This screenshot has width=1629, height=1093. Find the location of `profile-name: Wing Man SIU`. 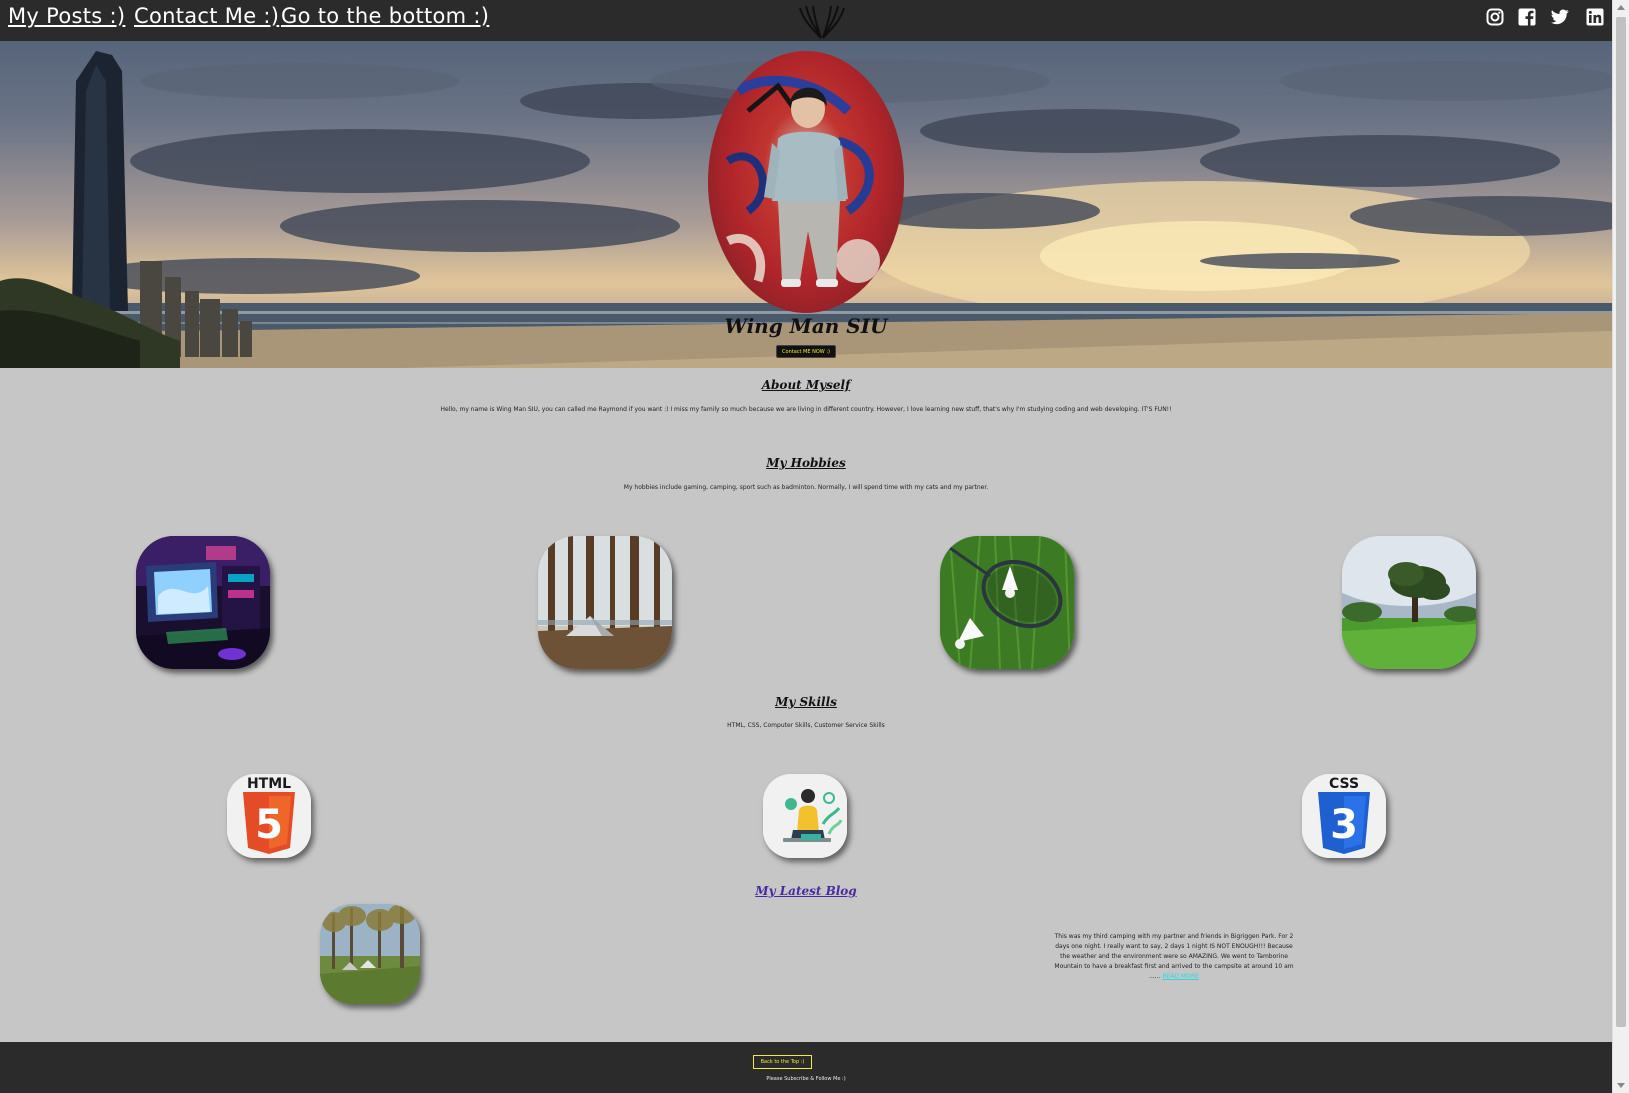

profile-name: Wing Man SIU is located at coordinates (806, 326).